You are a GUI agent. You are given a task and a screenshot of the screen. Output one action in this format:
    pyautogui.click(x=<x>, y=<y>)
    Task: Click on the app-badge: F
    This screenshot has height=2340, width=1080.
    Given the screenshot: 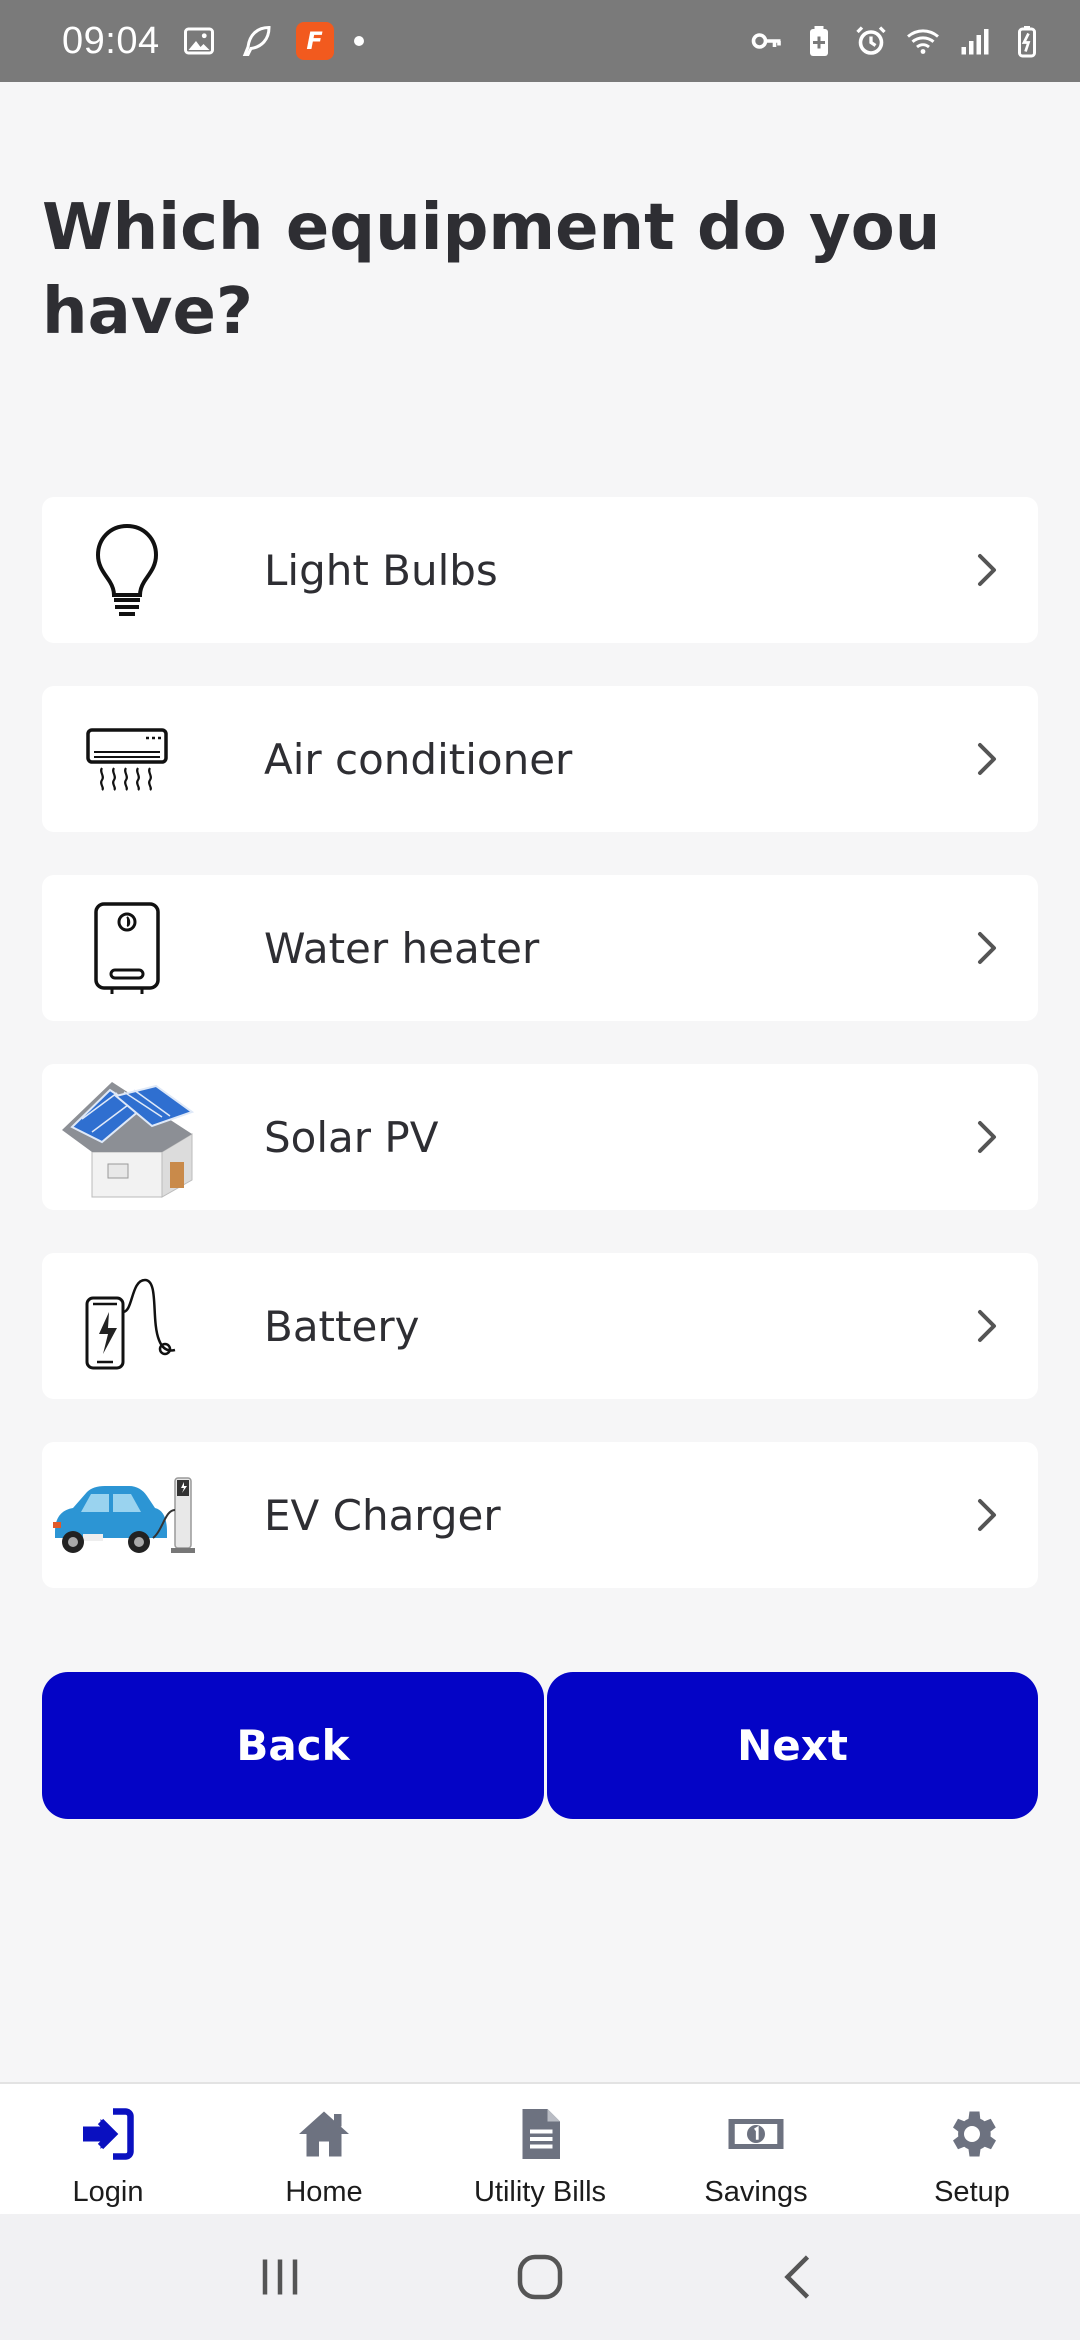 What is the action you would take?
    pyautogui.click(x=314, y=41)
    